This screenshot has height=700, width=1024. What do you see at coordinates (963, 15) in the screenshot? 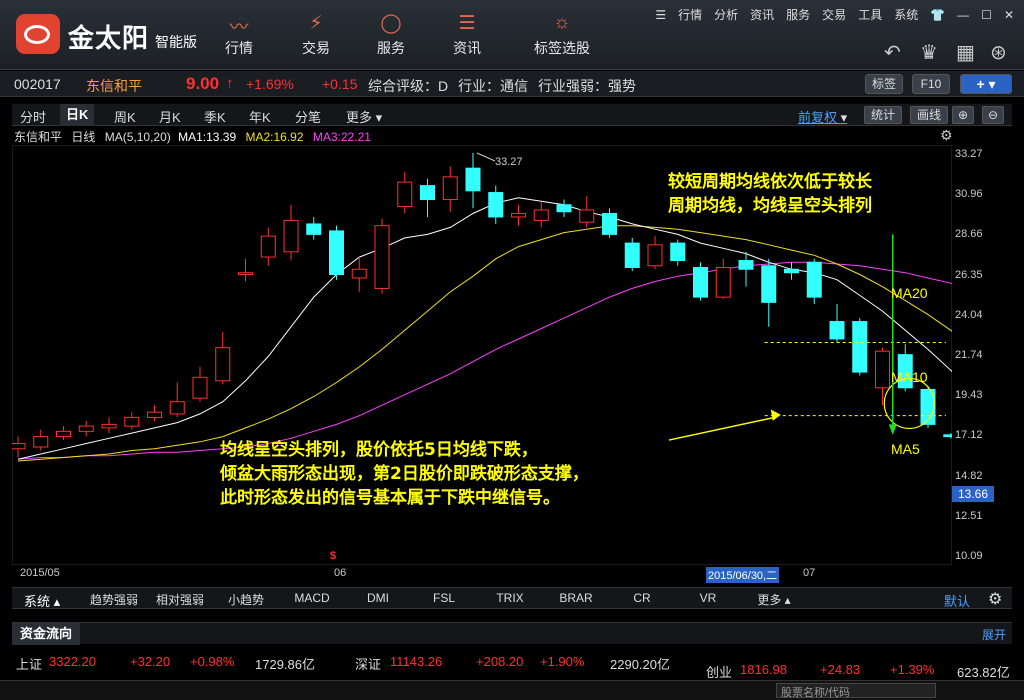
I see `minimize-icon: —` at bounding box center [963, 15].